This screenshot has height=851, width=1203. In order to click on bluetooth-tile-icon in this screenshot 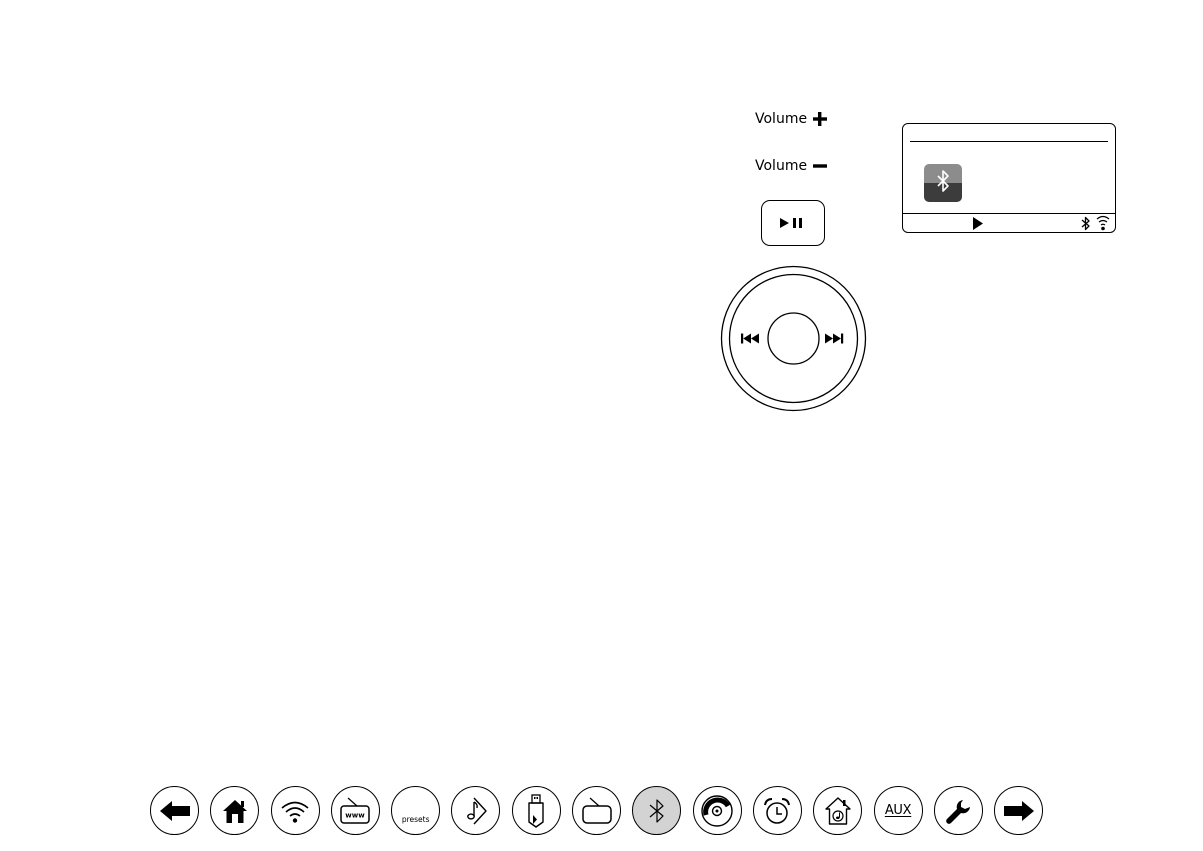, I will do `click(943, 183)`.